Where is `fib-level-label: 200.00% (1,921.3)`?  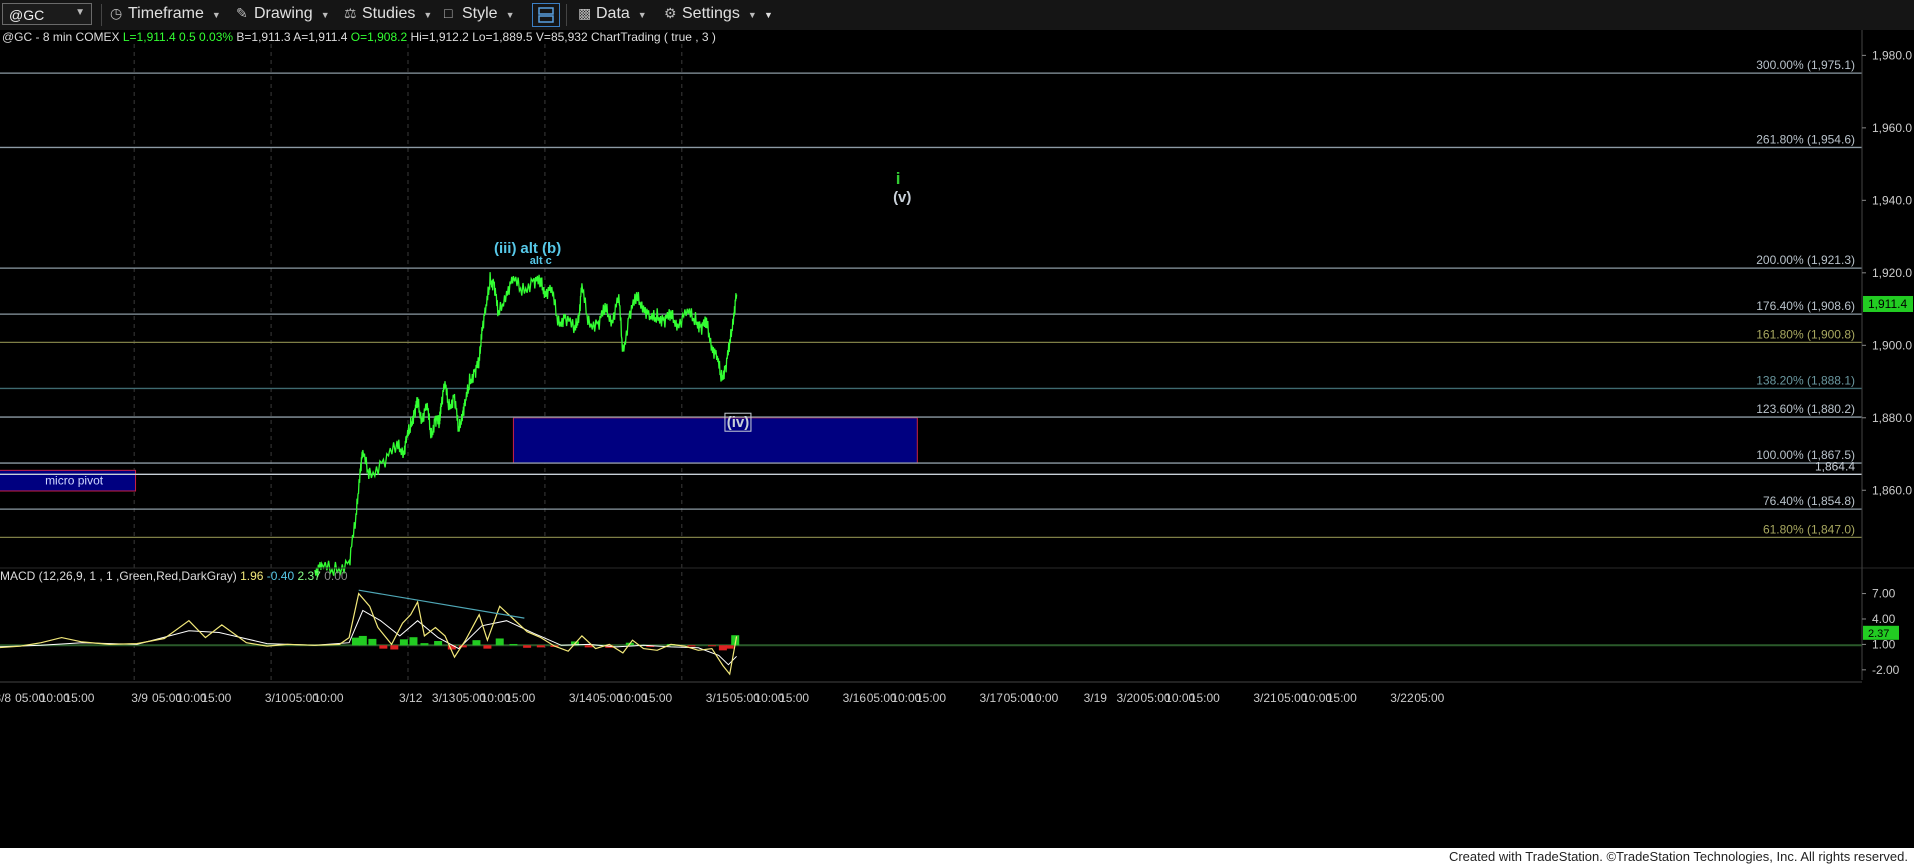 fib-level-label: 200.00% (1,921.3) is located at coordinates (1805, 260).